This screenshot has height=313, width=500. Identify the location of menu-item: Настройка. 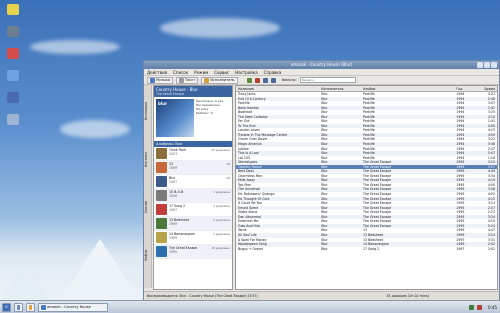
(246, 72).